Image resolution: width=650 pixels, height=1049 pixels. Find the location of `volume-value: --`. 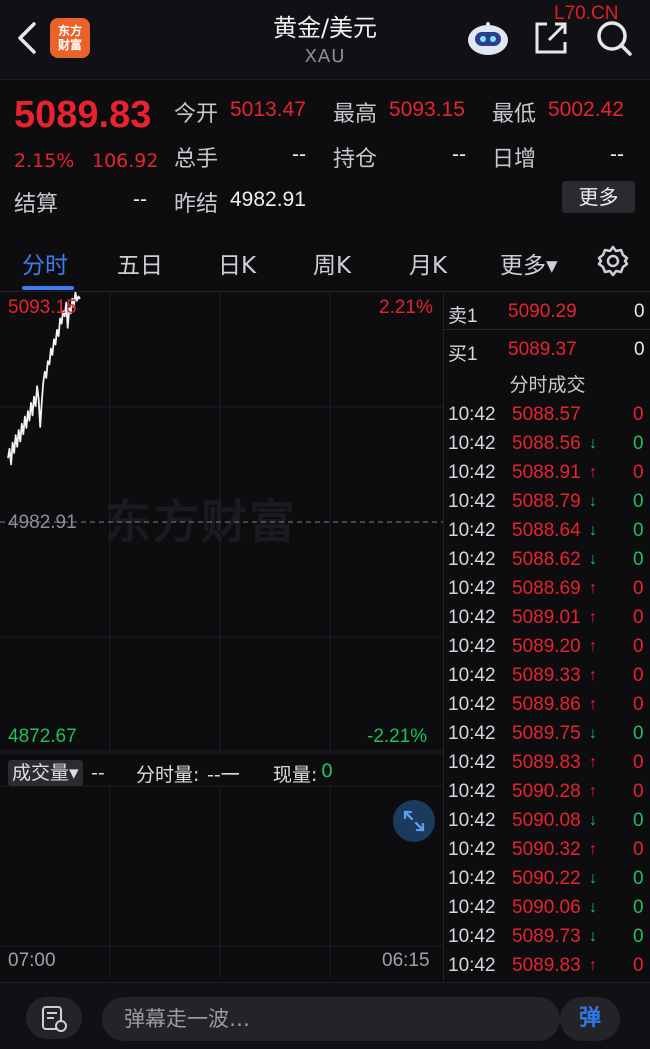

volume-value: -- is located at coordinates (98, 773).